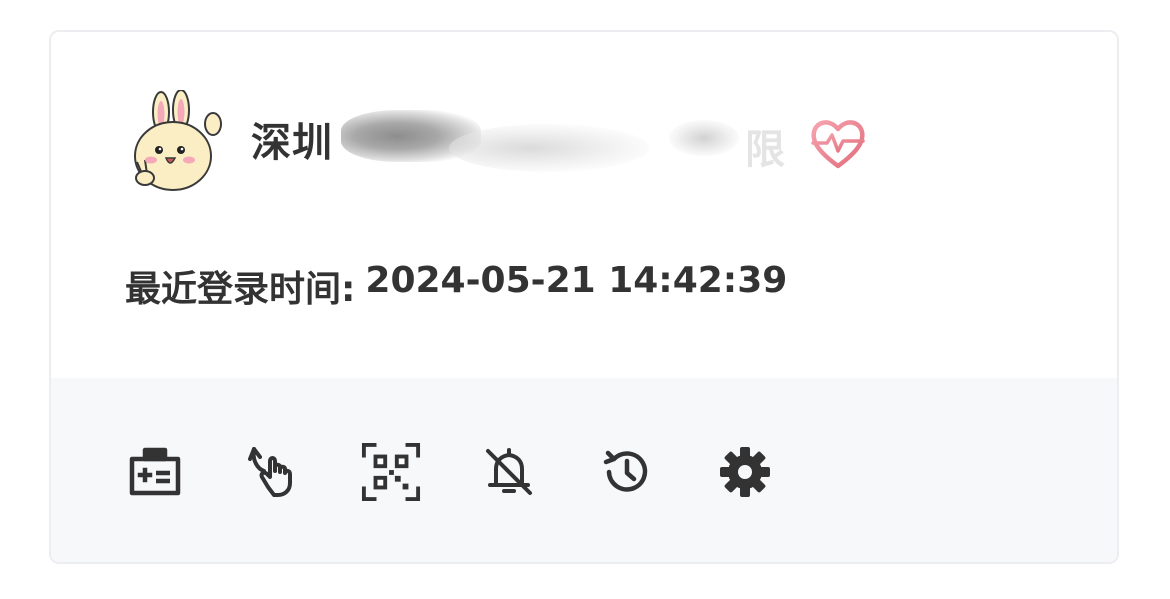 The image size is (1170, 599). I want to click on history-button, so click(627, 472).